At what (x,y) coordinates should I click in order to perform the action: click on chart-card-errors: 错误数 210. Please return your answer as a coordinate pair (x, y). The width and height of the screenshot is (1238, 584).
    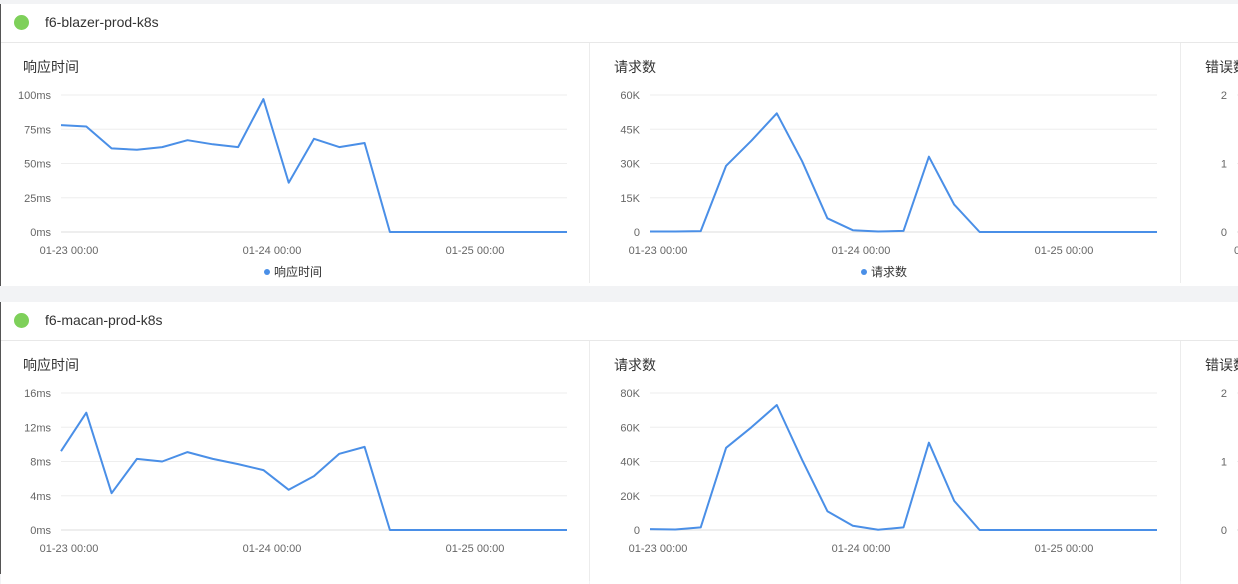
    Looking at the image, I should click on (1209, 462).